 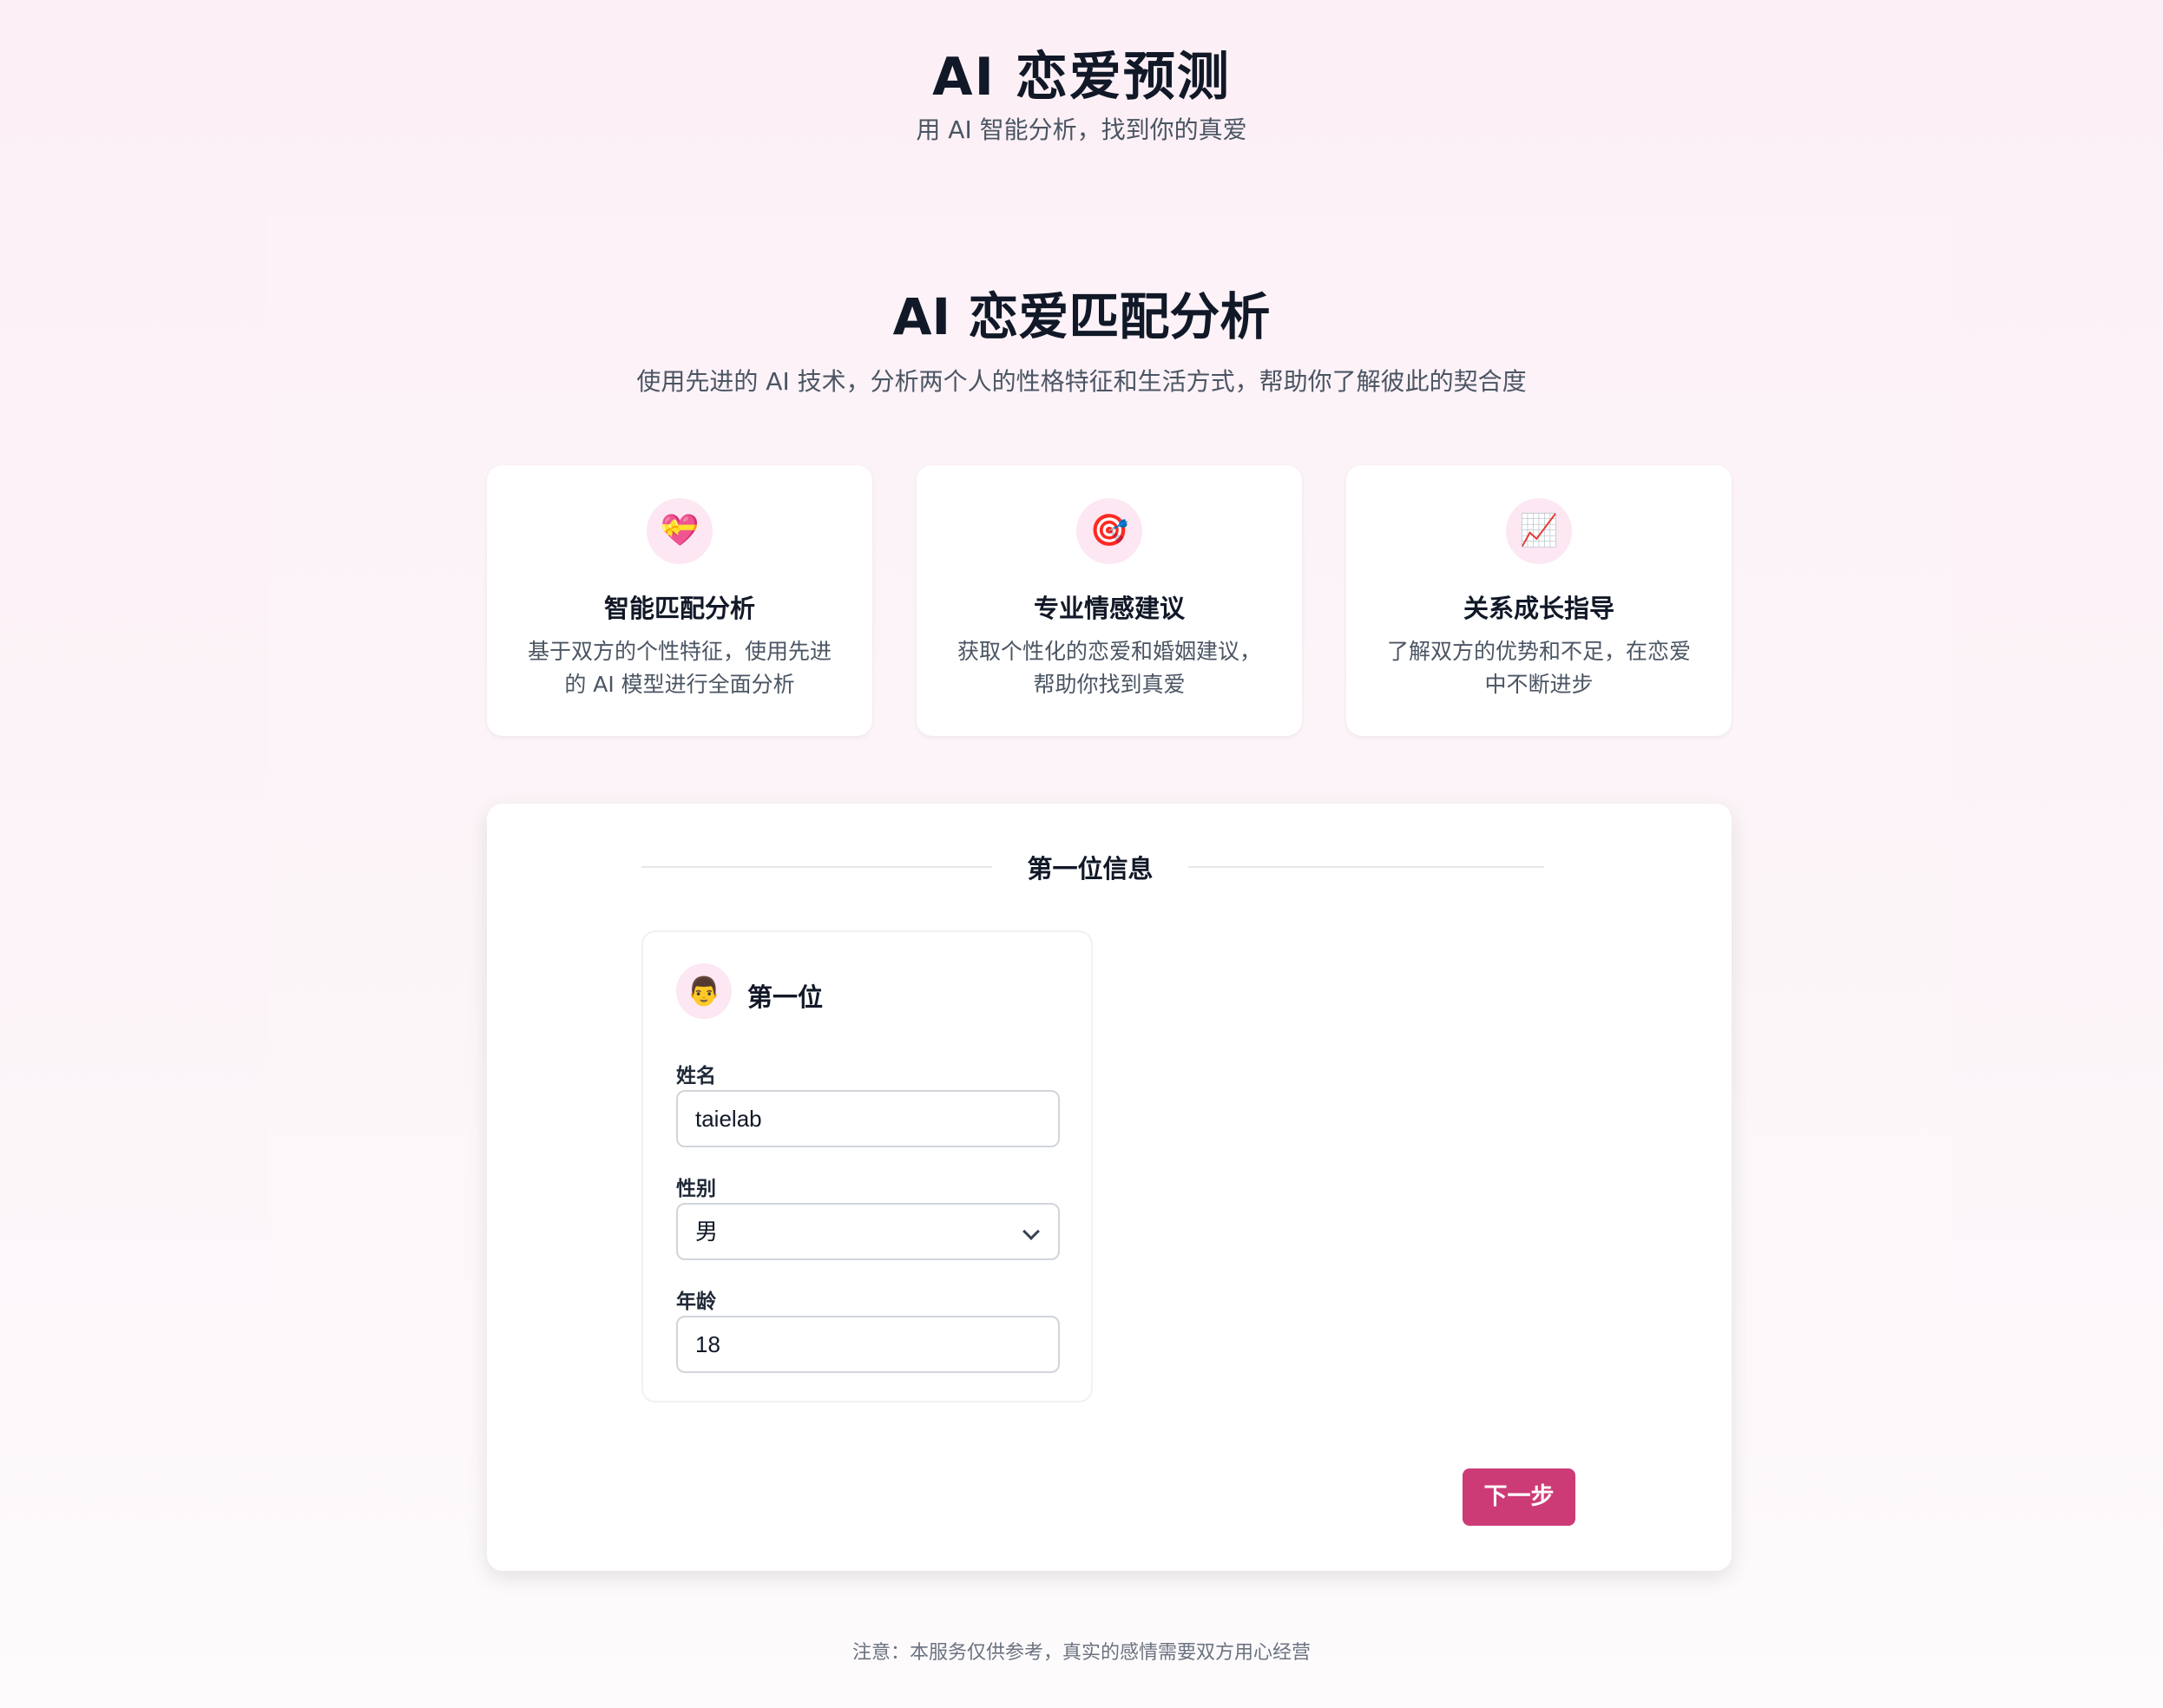 I want to click on feature-description: 了解双方的优势和不足，在恋爱 中不断进步, so click(x=1538, y=668).